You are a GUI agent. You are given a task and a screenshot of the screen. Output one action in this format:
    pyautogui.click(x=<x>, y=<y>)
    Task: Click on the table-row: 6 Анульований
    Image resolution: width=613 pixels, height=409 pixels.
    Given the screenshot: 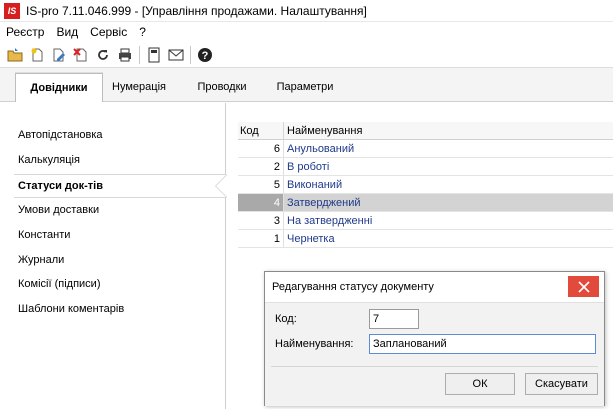 What is the action you would take?
    pyautogui.click(x=425, y=149)
    